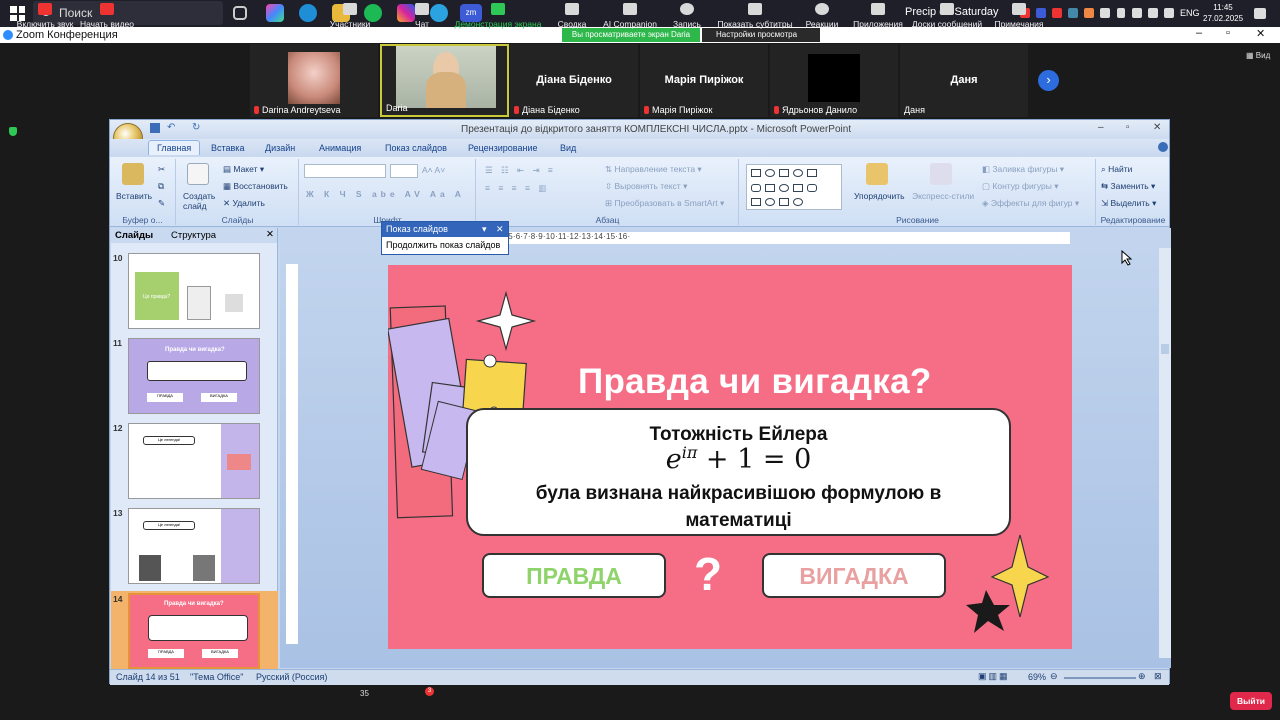 This screenshot has width=1280, height=720. I want to click on new-slide-icon, so click(198, 174).